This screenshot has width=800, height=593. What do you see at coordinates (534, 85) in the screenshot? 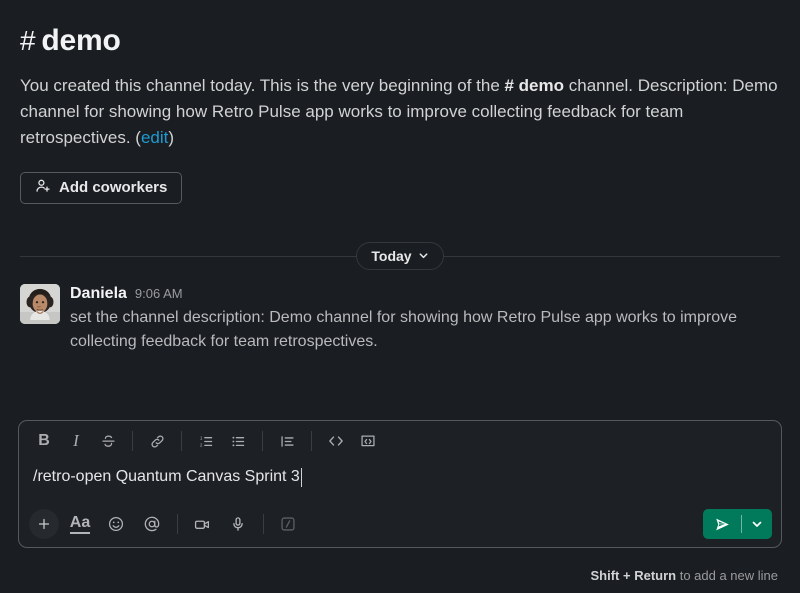
I see `channel-reference: # demo` at bounding box center [534, 85].